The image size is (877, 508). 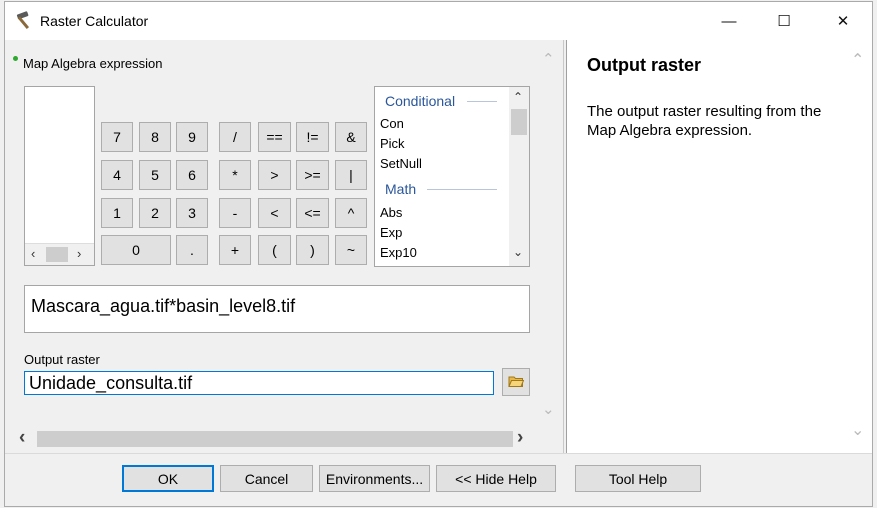 I want to click on open-folder-icon, so click(x=516, y=382).